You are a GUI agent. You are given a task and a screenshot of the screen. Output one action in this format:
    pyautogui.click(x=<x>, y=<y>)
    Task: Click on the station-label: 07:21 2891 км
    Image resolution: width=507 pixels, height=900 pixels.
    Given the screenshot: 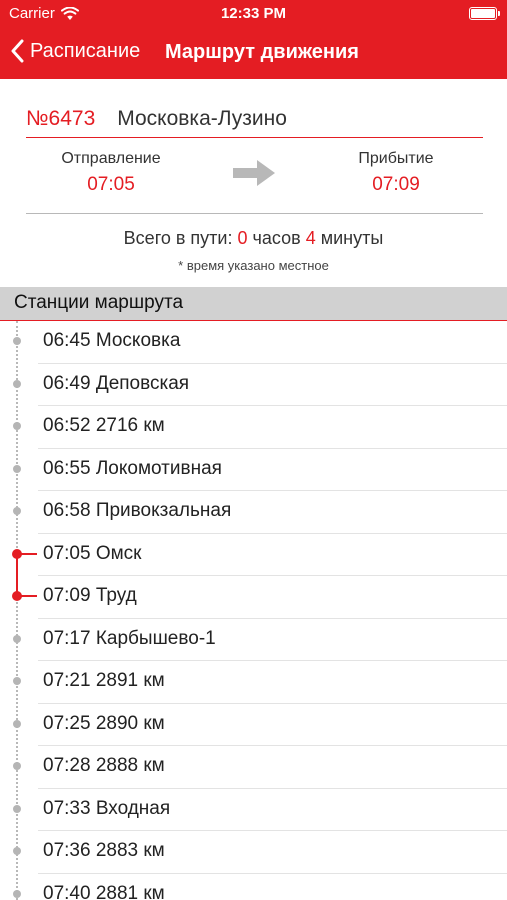 What is the action you would take?
    pyautogui.click(x=104, y=681)
    